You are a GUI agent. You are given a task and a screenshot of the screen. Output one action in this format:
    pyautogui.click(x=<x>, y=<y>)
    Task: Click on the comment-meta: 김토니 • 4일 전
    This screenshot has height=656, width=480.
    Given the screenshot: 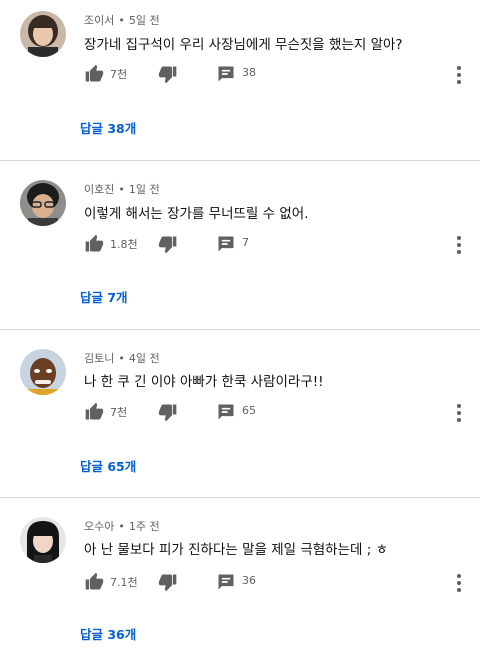 What is the action you would take?
    pyautogui.click(x=122, y=358)
    